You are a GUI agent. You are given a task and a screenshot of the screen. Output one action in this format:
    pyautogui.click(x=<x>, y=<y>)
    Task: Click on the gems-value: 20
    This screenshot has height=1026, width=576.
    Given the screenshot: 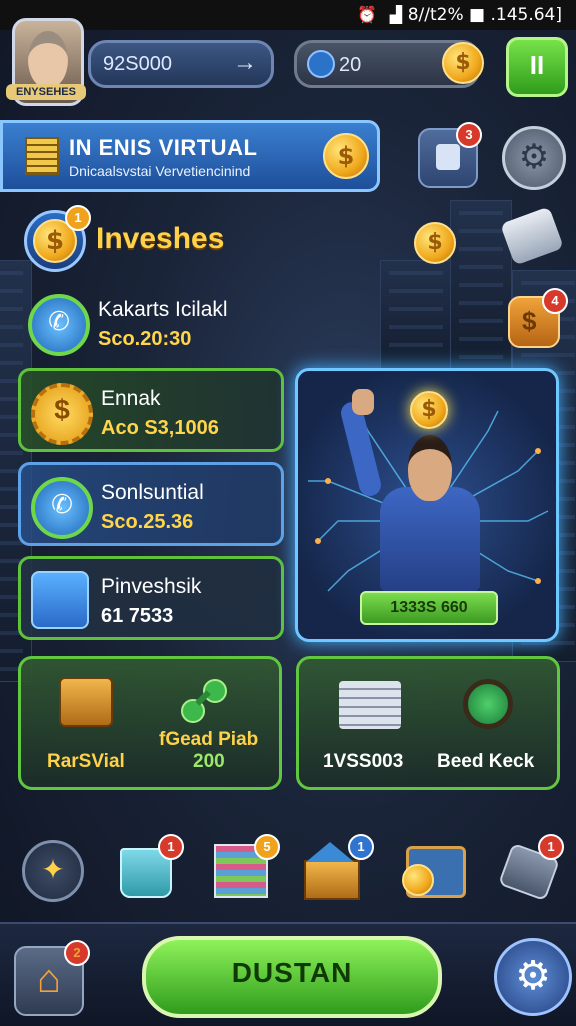 What is the action you would take?
    pyautogui.click(x=350, y=65)
    